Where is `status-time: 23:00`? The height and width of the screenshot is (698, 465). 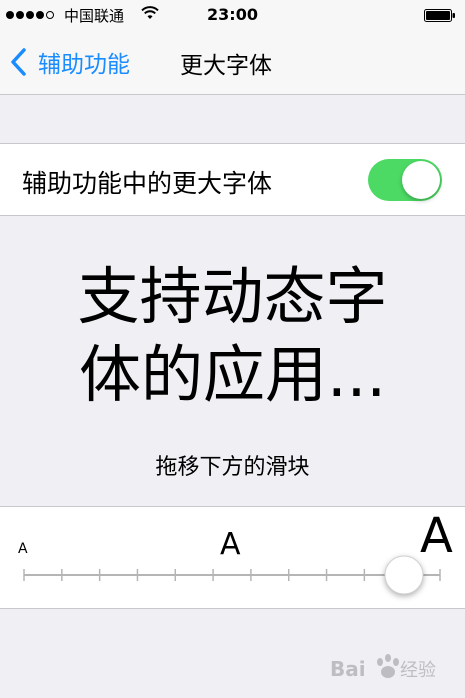 status-time: 23:00 is located at coordinates (232, 14).